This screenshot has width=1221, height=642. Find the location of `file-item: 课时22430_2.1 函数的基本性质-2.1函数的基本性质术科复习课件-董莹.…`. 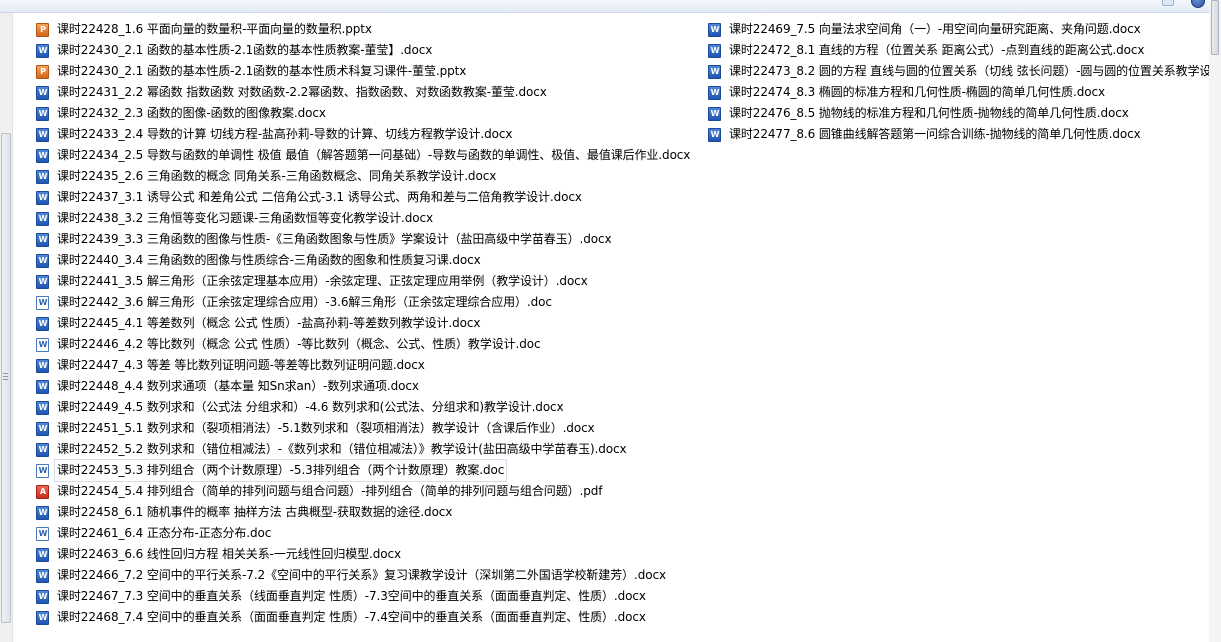

file-item: 课时22430_2.1 函数的基本性质-2.1函数的基本性质术科复习课件-董莹.… is located at coordinates (367, 71).